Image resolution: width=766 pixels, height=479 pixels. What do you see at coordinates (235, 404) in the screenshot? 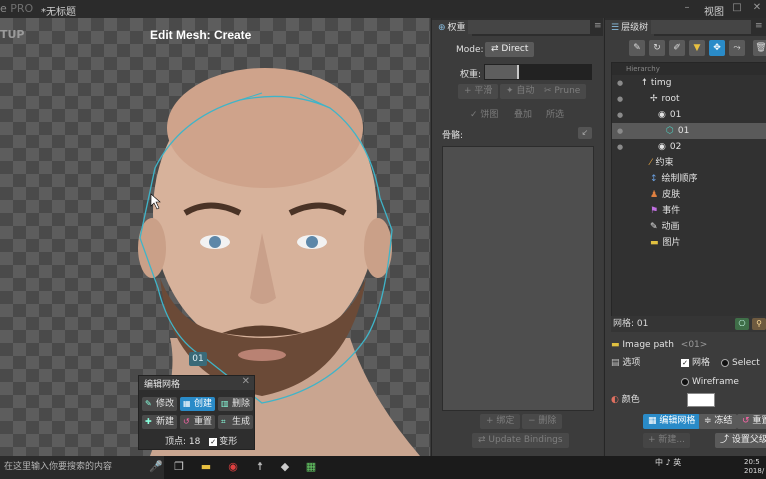
I see `delete-button: ▥ 删除` at bounding box center [235, 404].